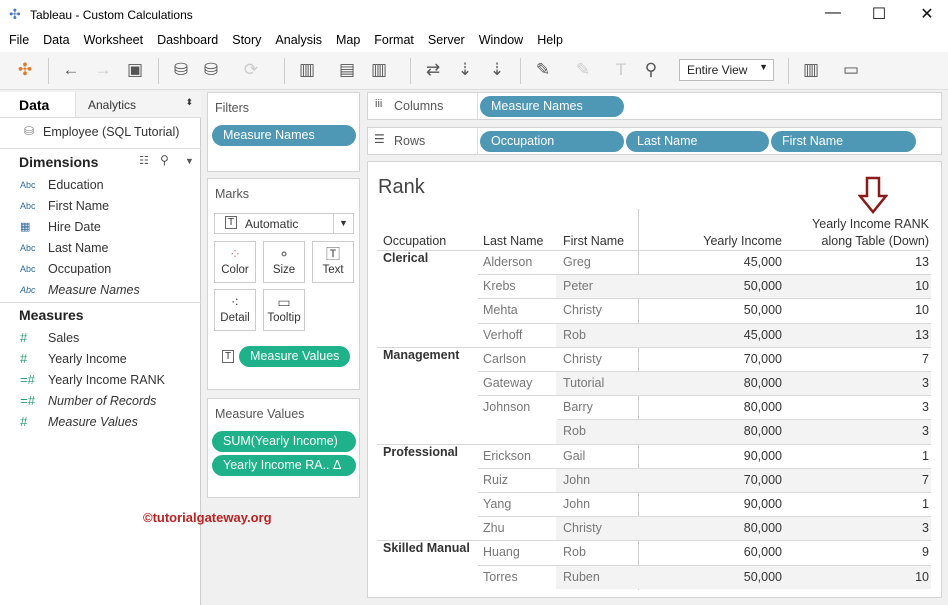  I want to click on rows-icon: ☰, so click(379, 139).